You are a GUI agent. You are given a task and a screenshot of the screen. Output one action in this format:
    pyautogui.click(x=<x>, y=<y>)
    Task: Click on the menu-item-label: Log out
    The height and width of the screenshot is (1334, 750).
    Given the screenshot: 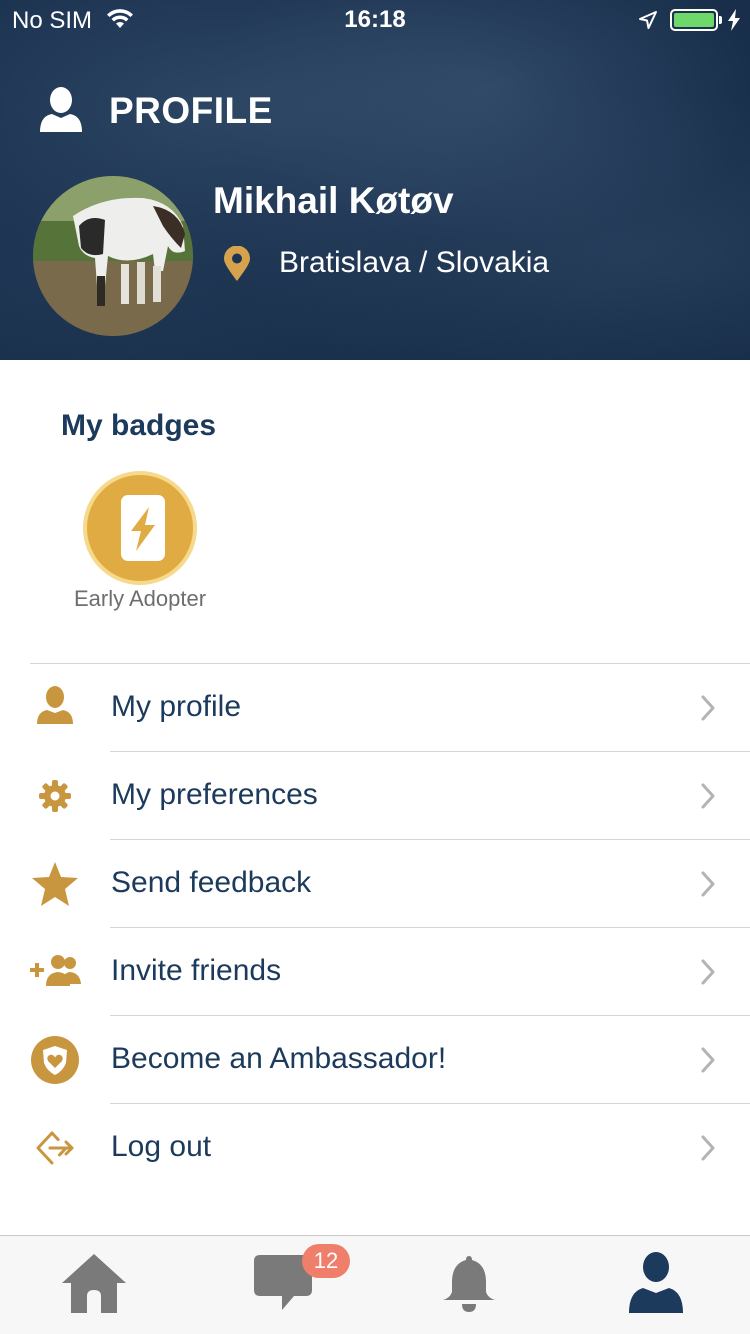 What is the action you would take?
    pyautogui.click(x=161, y=1146)
    